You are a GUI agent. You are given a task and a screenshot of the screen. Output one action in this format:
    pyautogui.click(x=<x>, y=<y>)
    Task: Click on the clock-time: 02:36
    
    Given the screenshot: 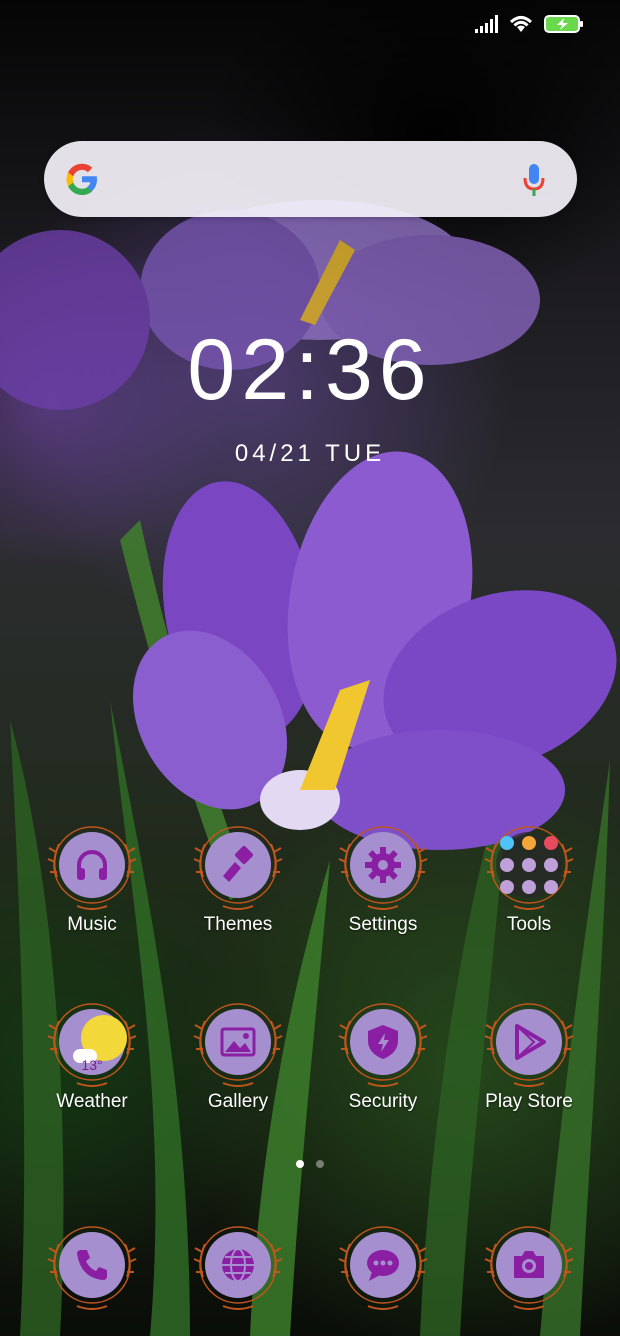 What is the action you would take?
    pyautogui.click(x=310, y=370)
    